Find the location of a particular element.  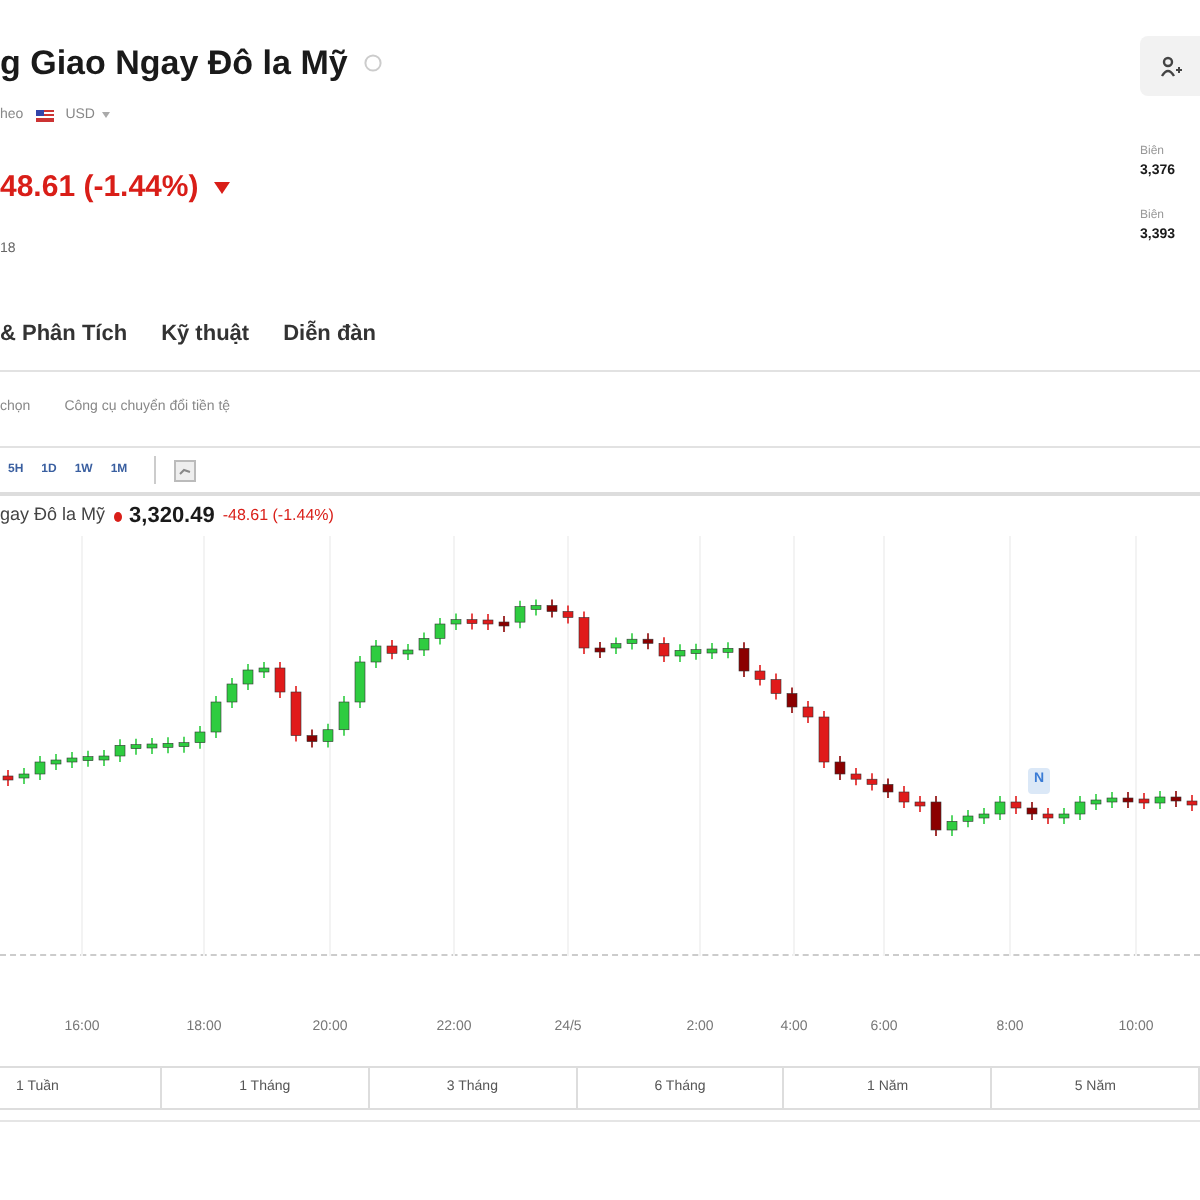

caret-icon is located at coordinates (106, 115).